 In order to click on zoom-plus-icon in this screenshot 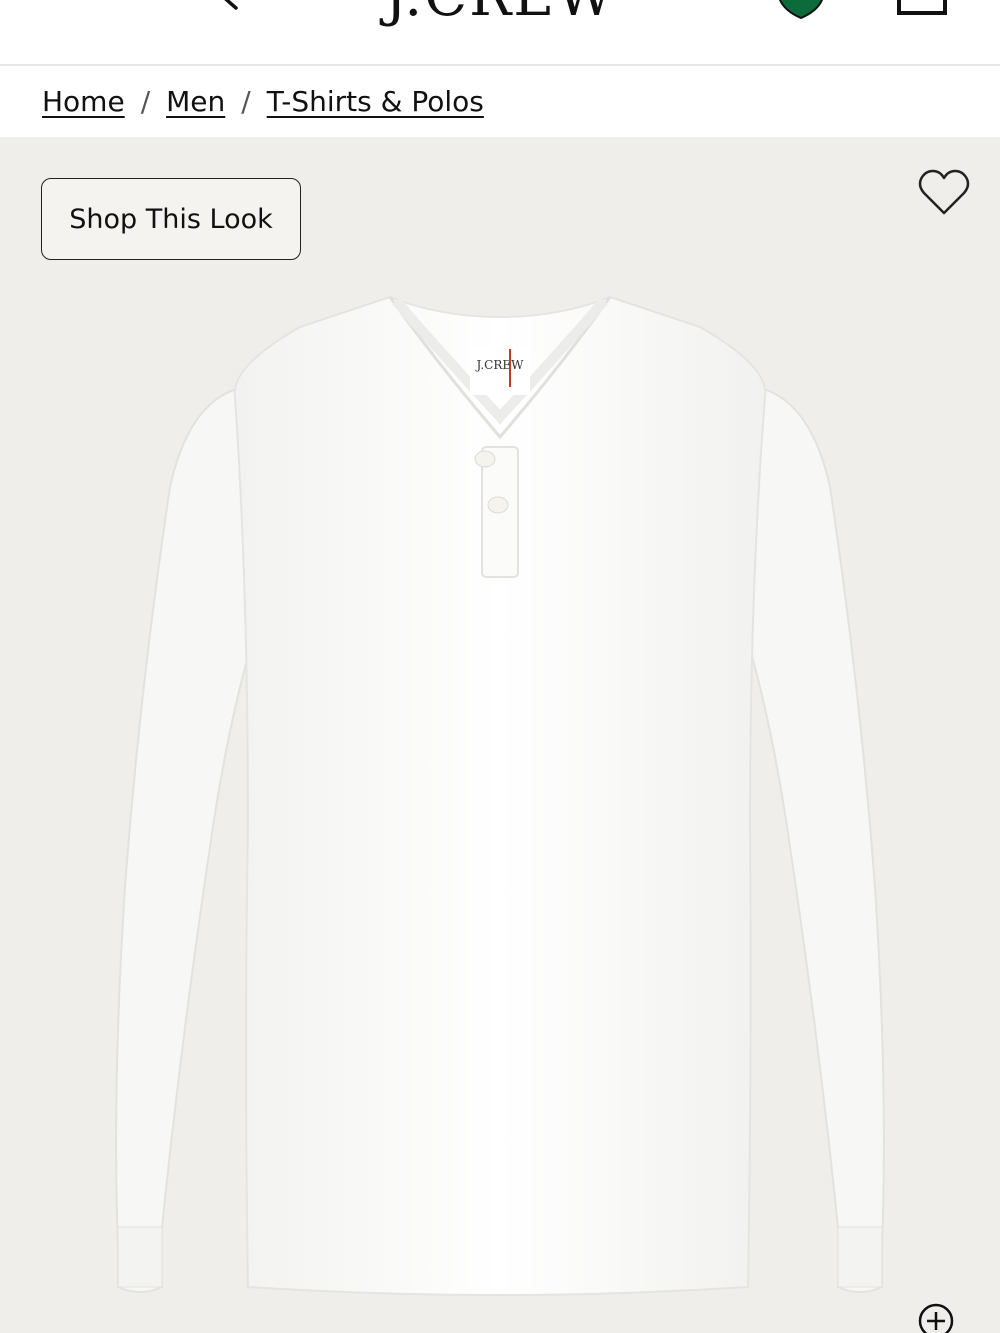, I will do `click(936, 1317)`.